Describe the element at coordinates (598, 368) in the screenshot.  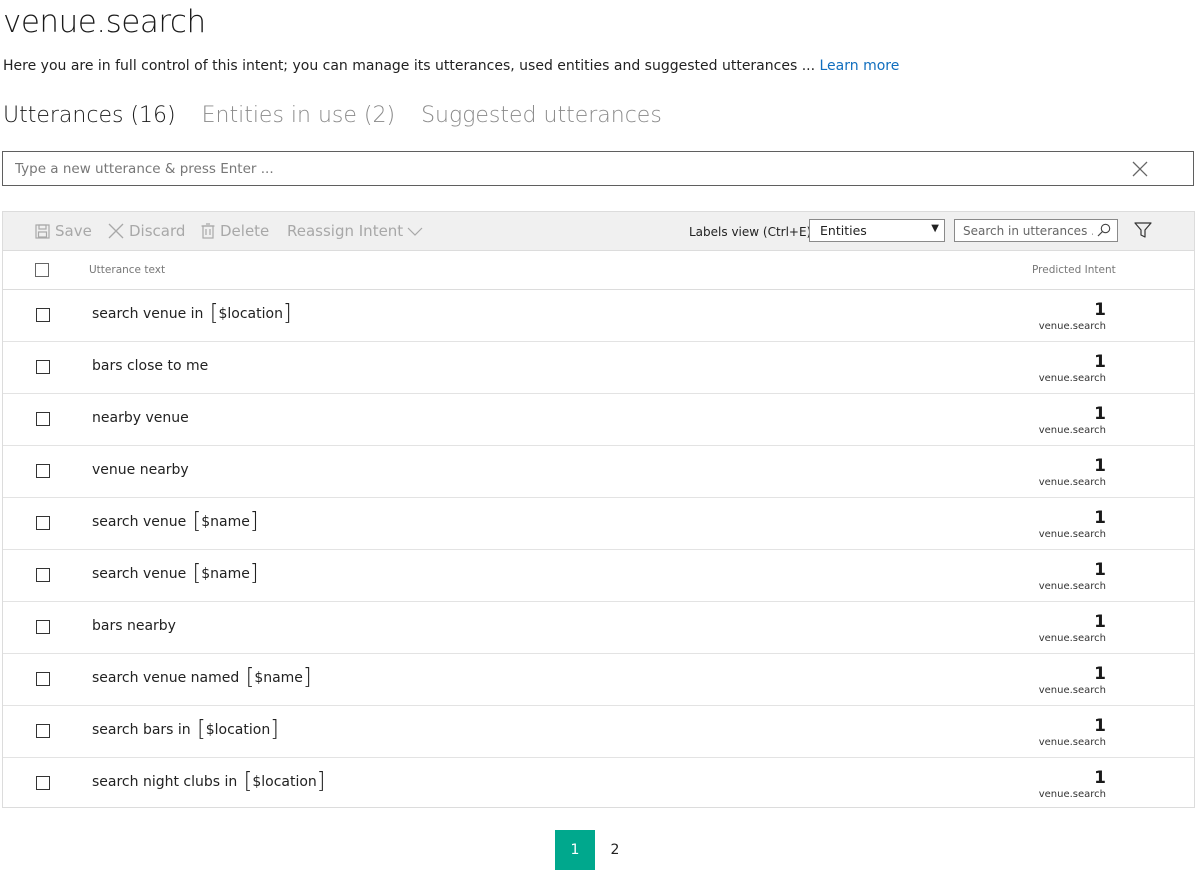
I see `table-row: bars close to me 1 venue.search` at that location.